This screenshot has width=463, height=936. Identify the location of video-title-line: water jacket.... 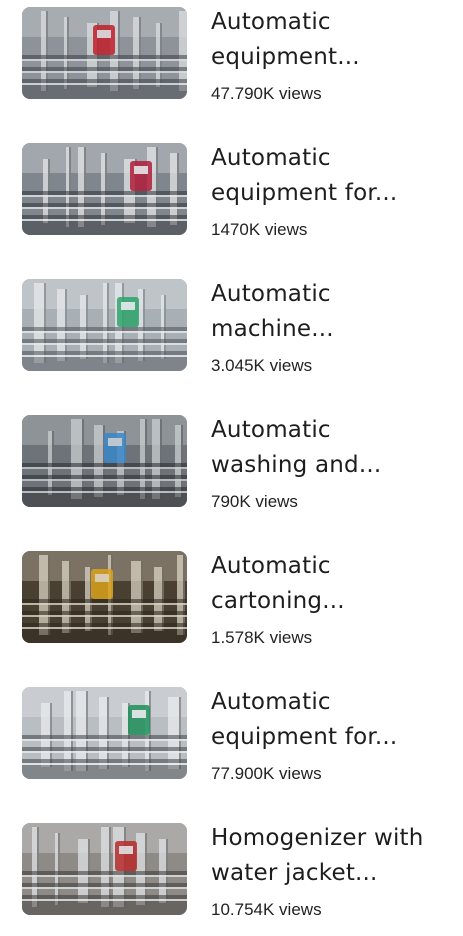
(294, 873).